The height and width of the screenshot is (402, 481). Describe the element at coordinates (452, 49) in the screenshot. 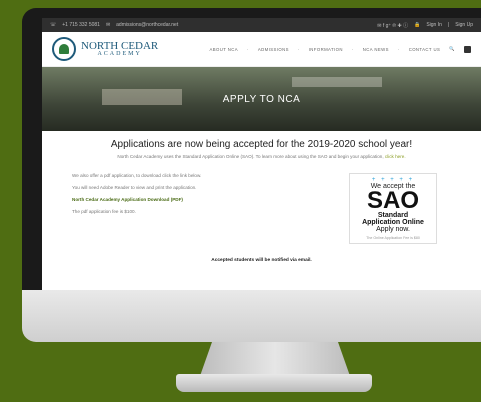

I see `search-icon: 🔍` at that location.